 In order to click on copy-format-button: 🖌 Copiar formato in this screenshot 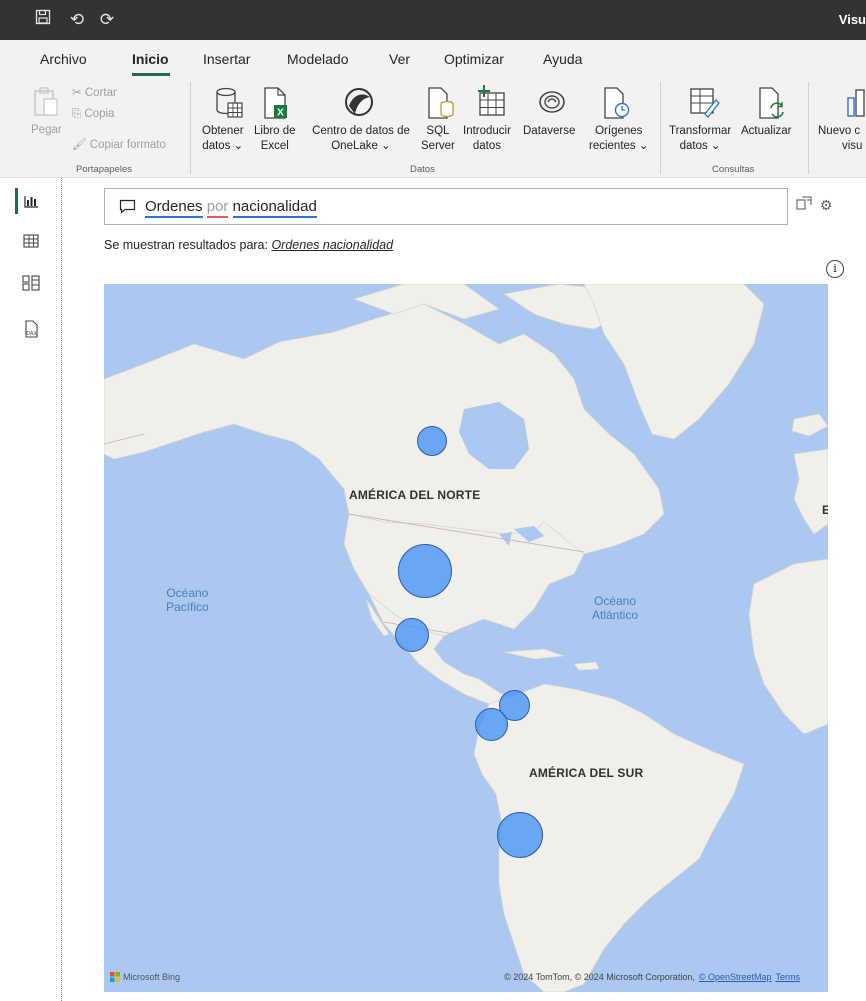, I will do `click(119, 145)`.